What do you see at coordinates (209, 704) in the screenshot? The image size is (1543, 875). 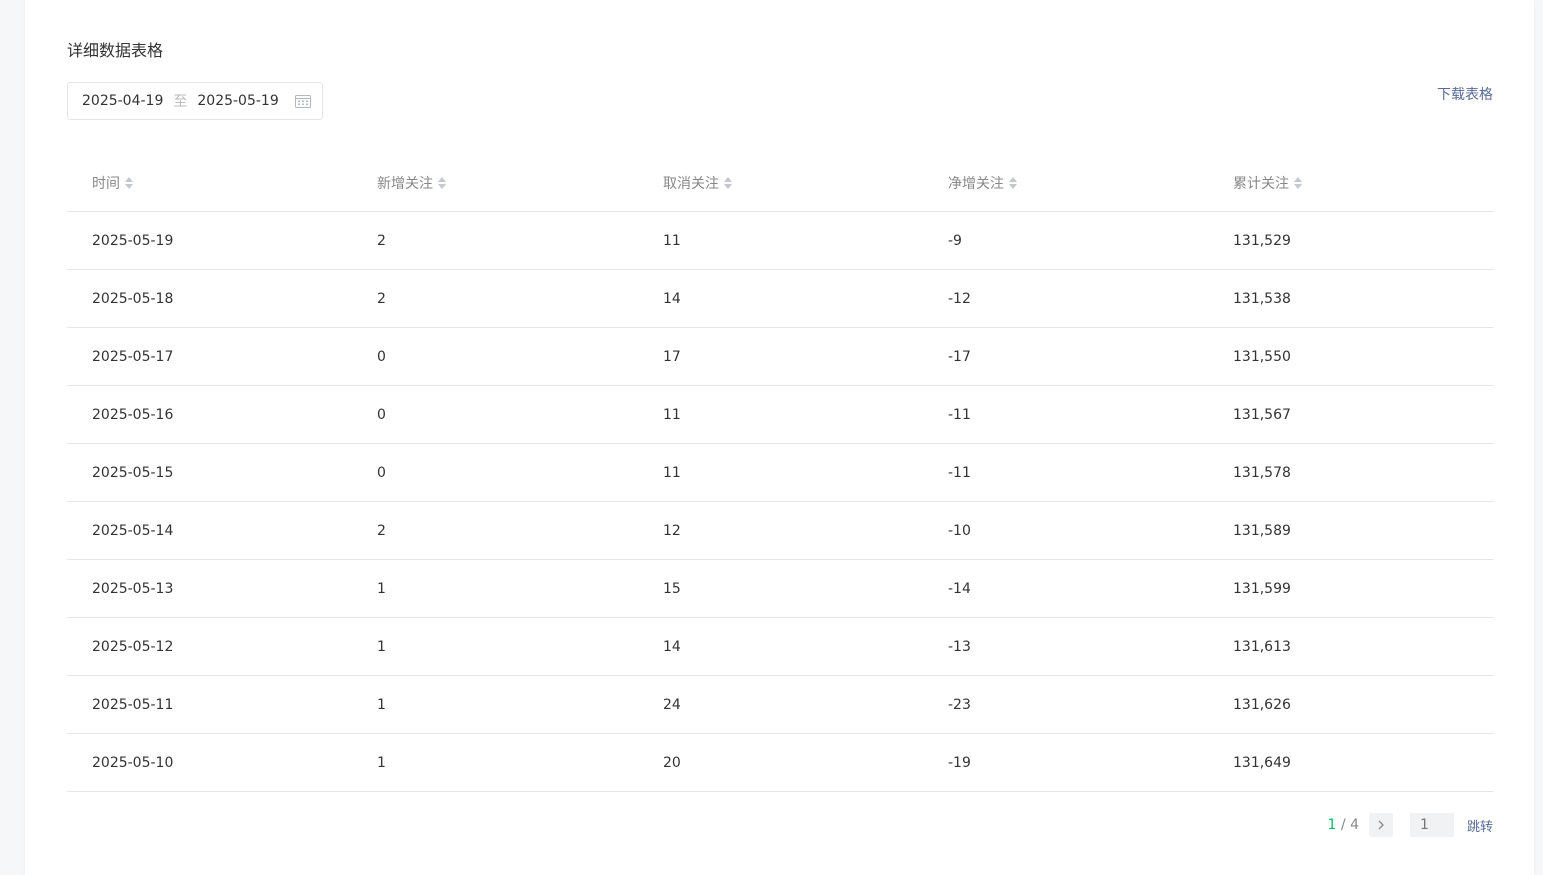 I see `table-cell: 2025-05-11` at bounding box center [209, 704].